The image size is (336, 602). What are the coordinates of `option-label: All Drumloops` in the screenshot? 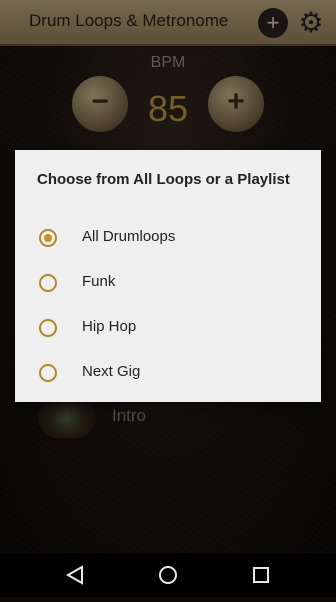 It's located at (129, 236).